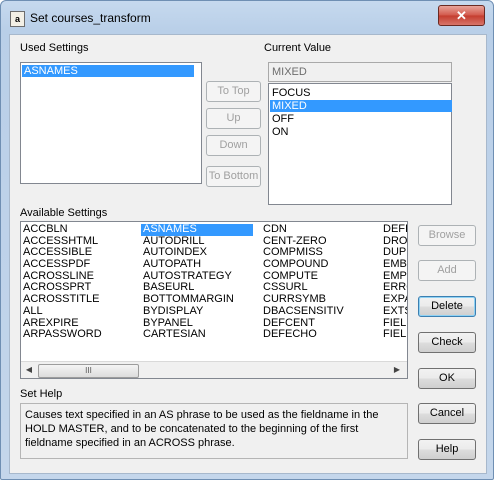 The width and height of the screenshot is (494, 480). What do you see at coordinates (233, 91) in the screenshot?
I see `to-top-button: To Top` at bounding box center [233, 91].